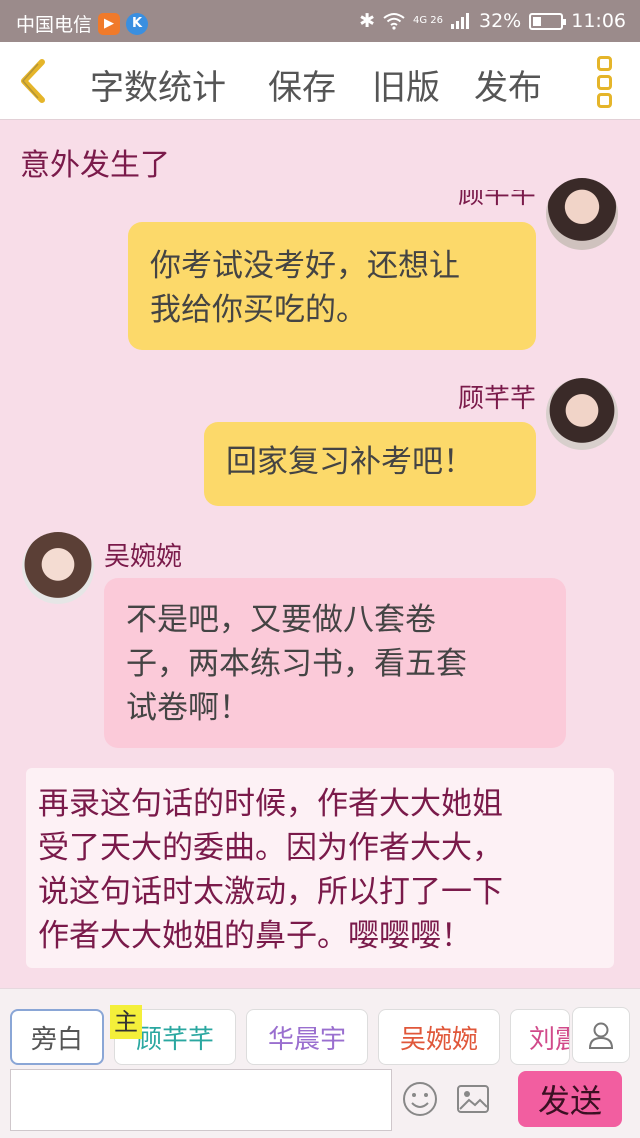  What do you see at coordinates (296, 664) in the screenshot?
I see `message-line: 子，两本练习书，看五套` at bounding box center [296, 664].